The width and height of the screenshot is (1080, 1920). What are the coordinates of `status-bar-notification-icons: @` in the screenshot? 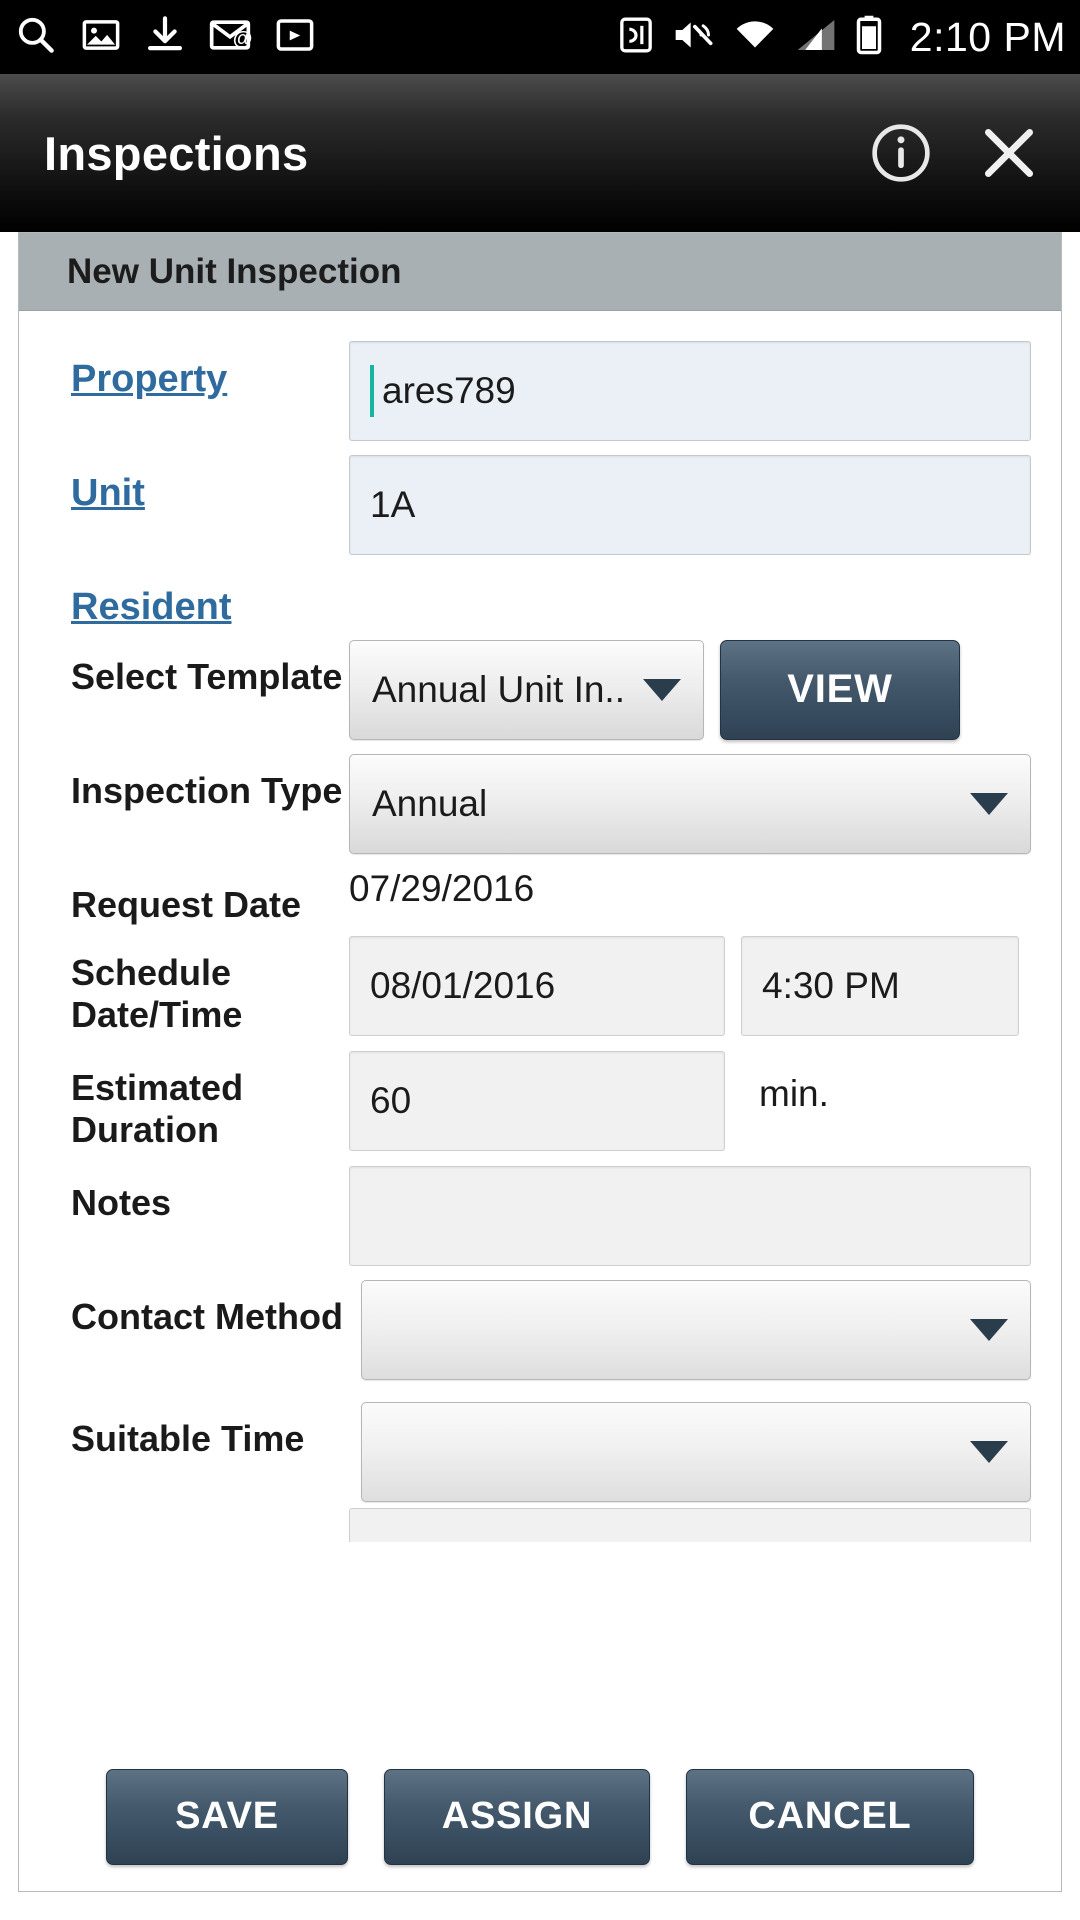 It's located at (165, 37).